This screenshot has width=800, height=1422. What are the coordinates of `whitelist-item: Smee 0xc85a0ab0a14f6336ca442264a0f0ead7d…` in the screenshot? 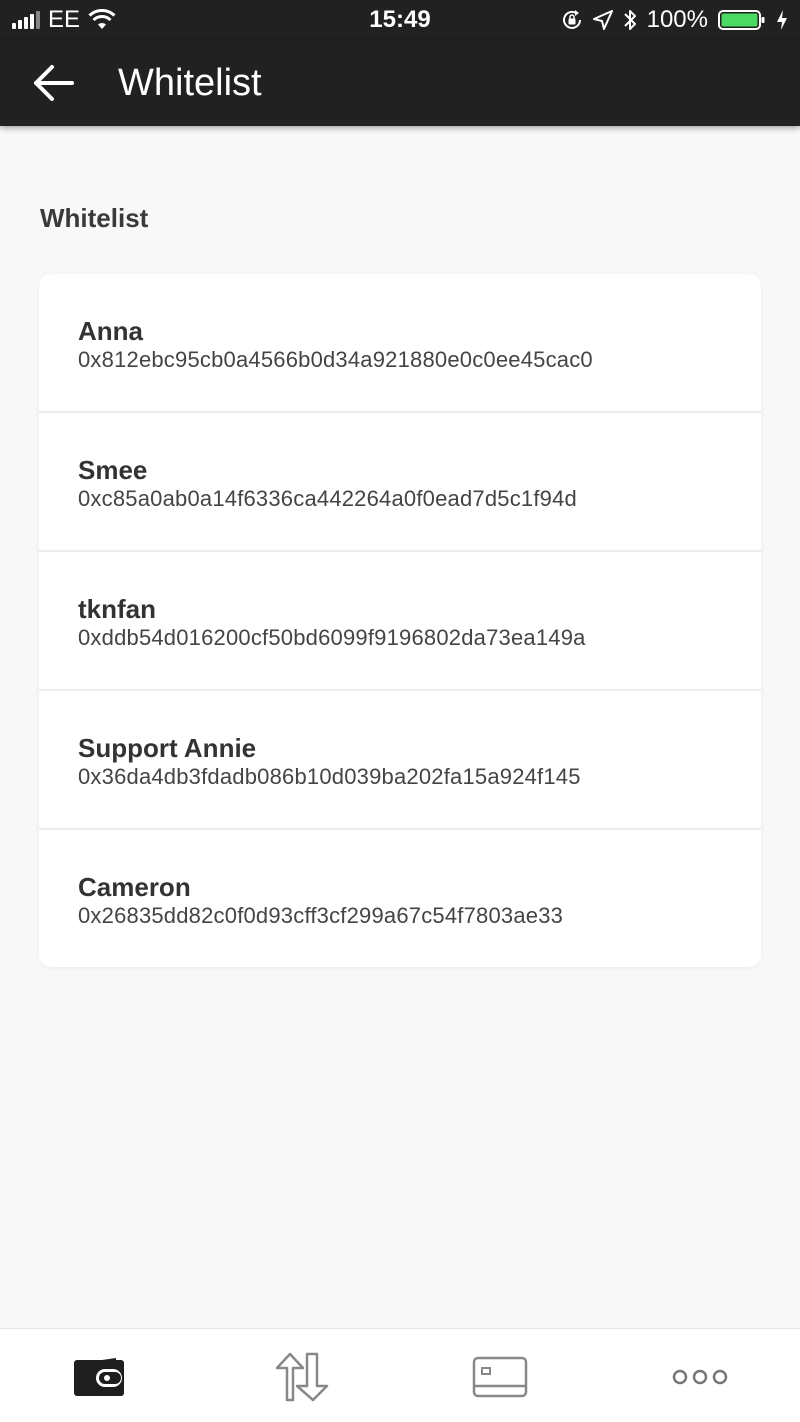 It's located at (400, 482).